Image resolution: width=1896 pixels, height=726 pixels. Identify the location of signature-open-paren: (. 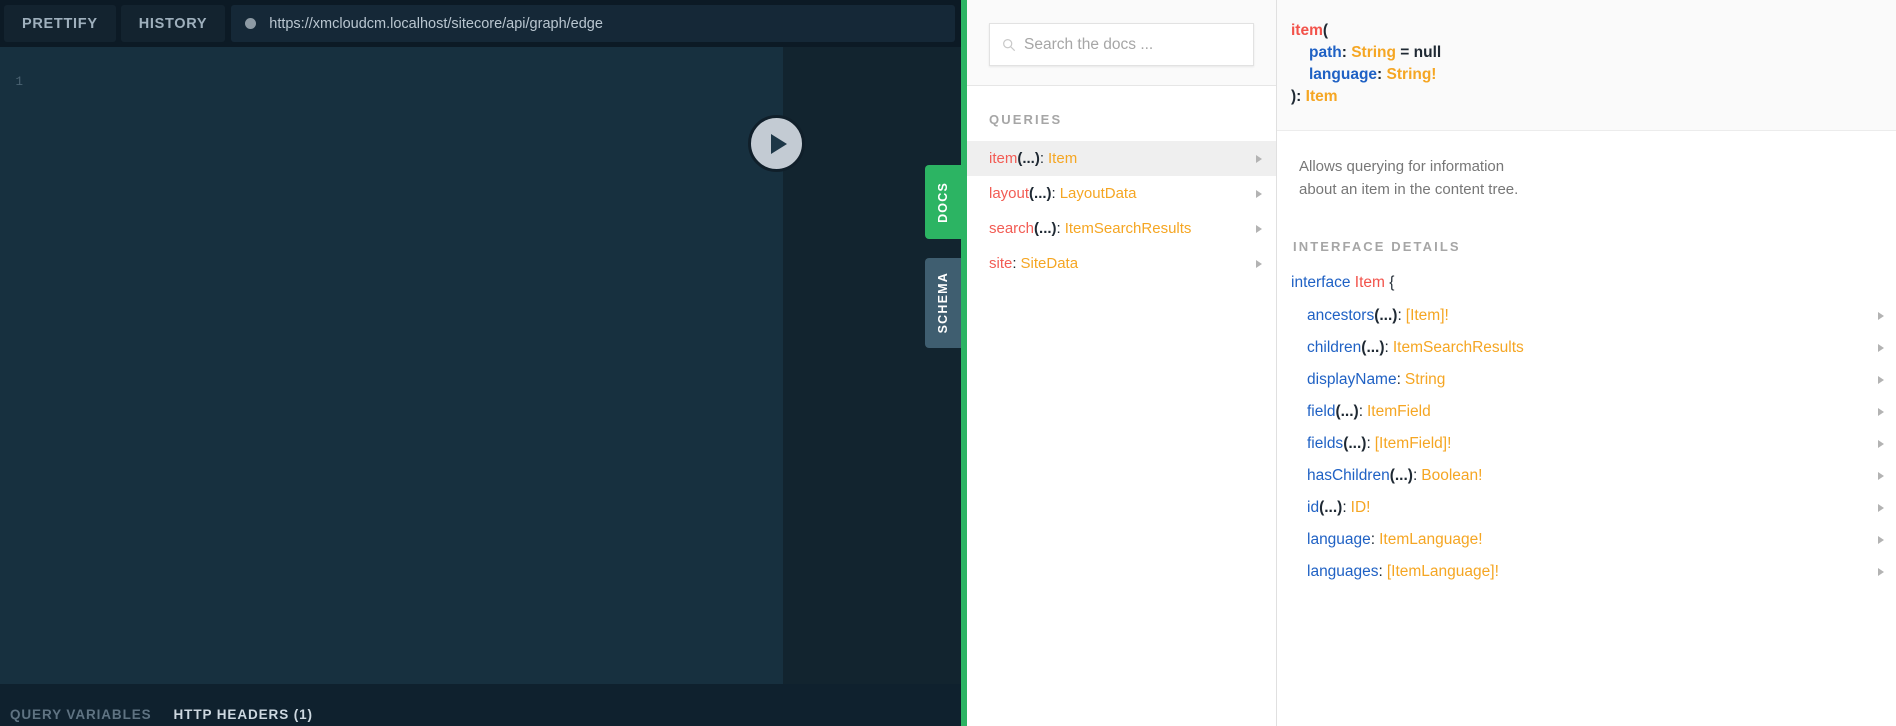
(1325, 30).